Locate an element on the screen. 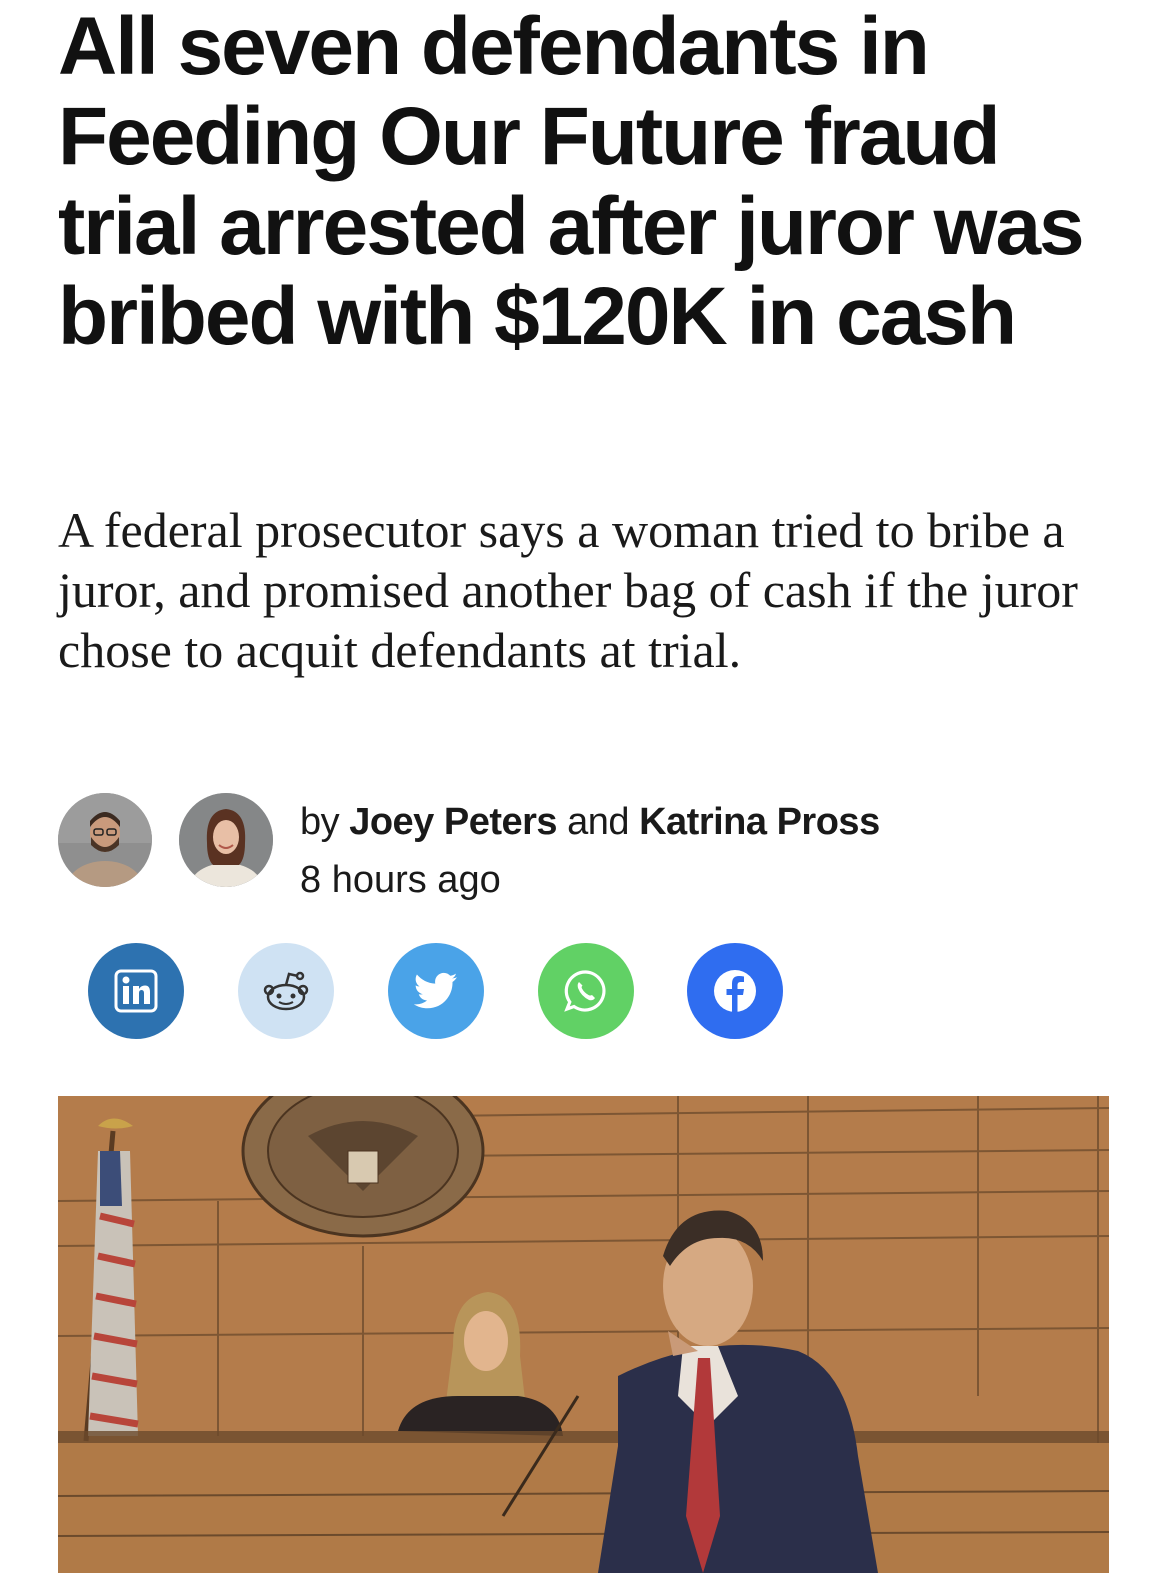 Image resolution: width=1169 pixels, height=1573 pixels. share-facebook-button is located at coordinates (735, 991).